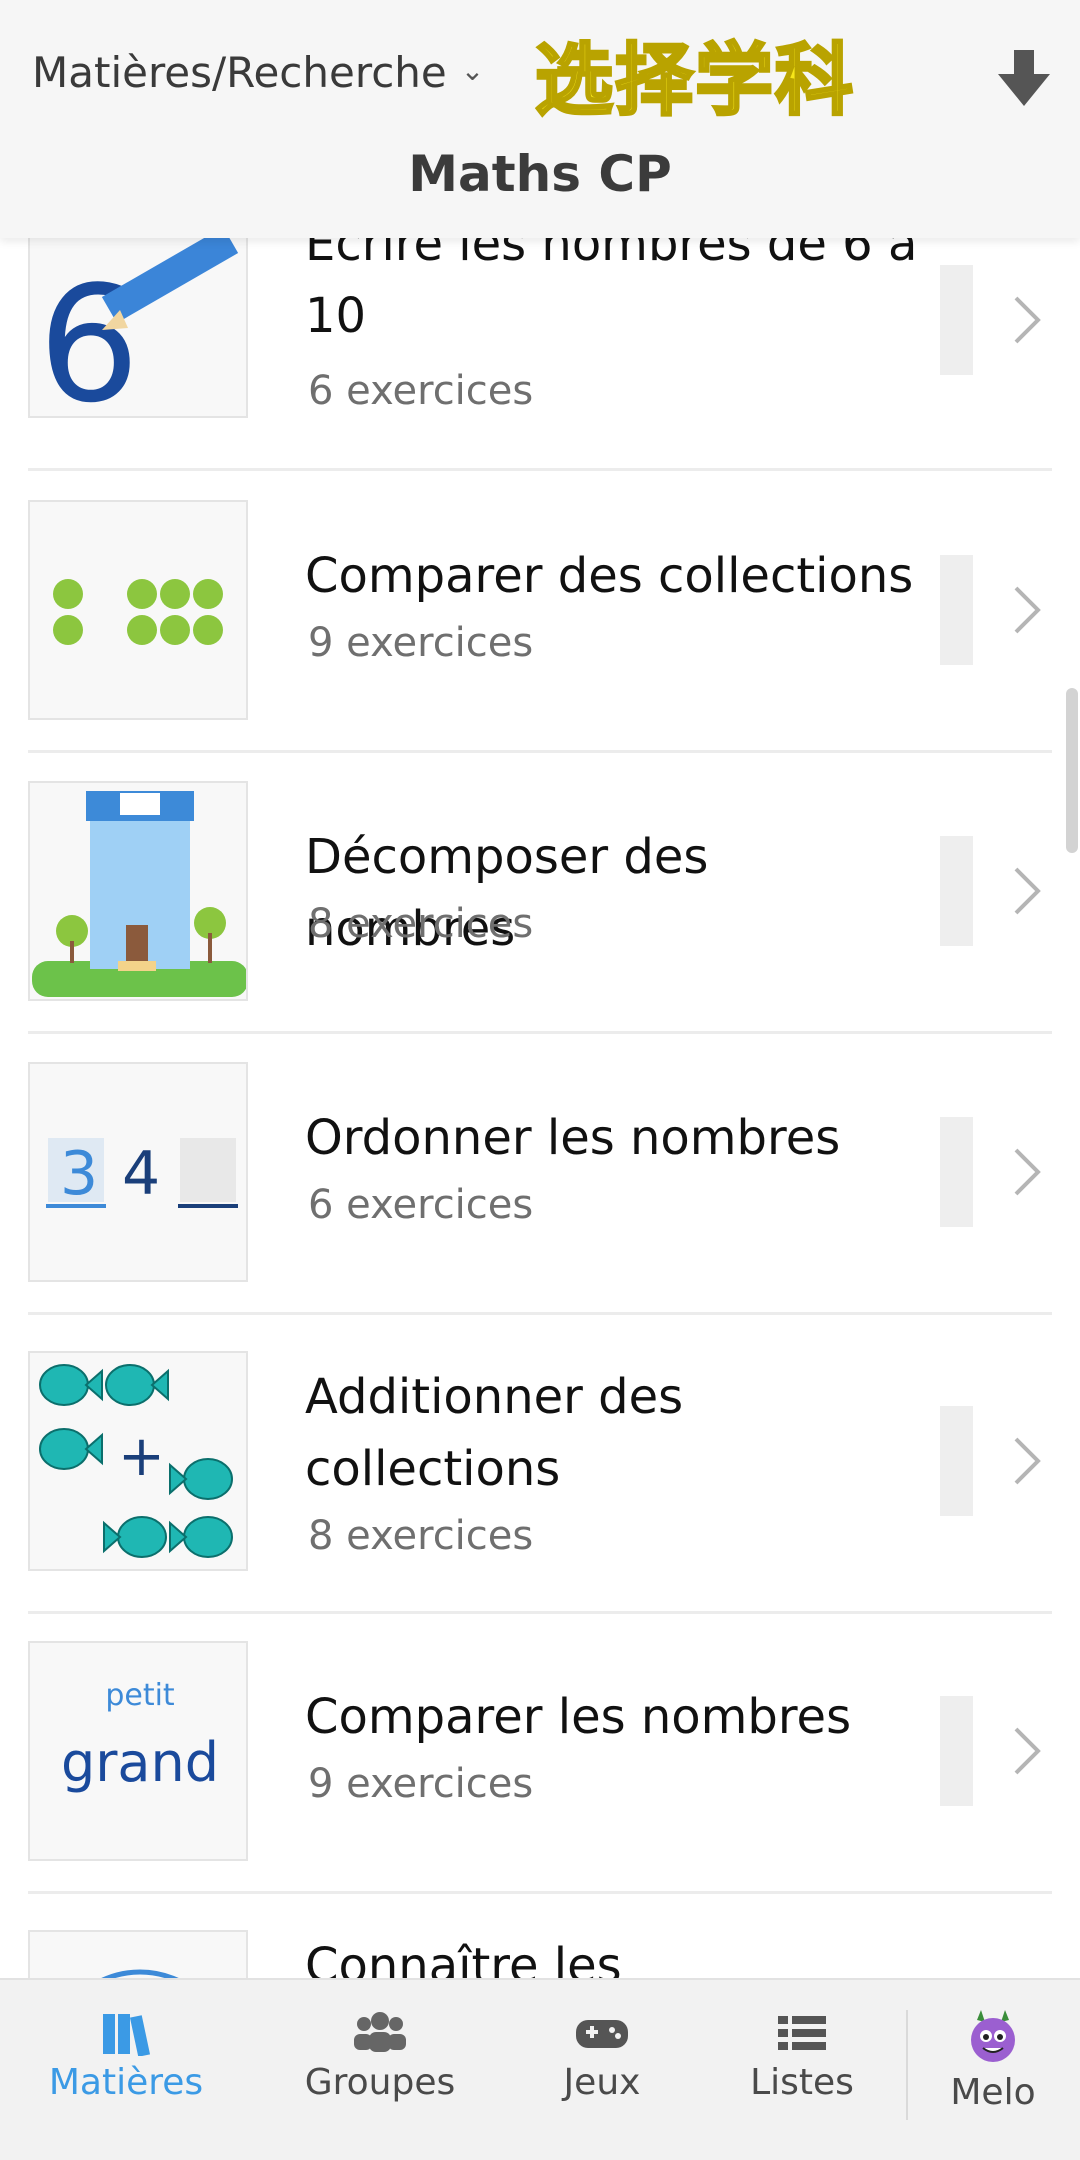 The height and width of the screenshot is (2160, 1080). I want to click on download-icon, so click(1024, 78).